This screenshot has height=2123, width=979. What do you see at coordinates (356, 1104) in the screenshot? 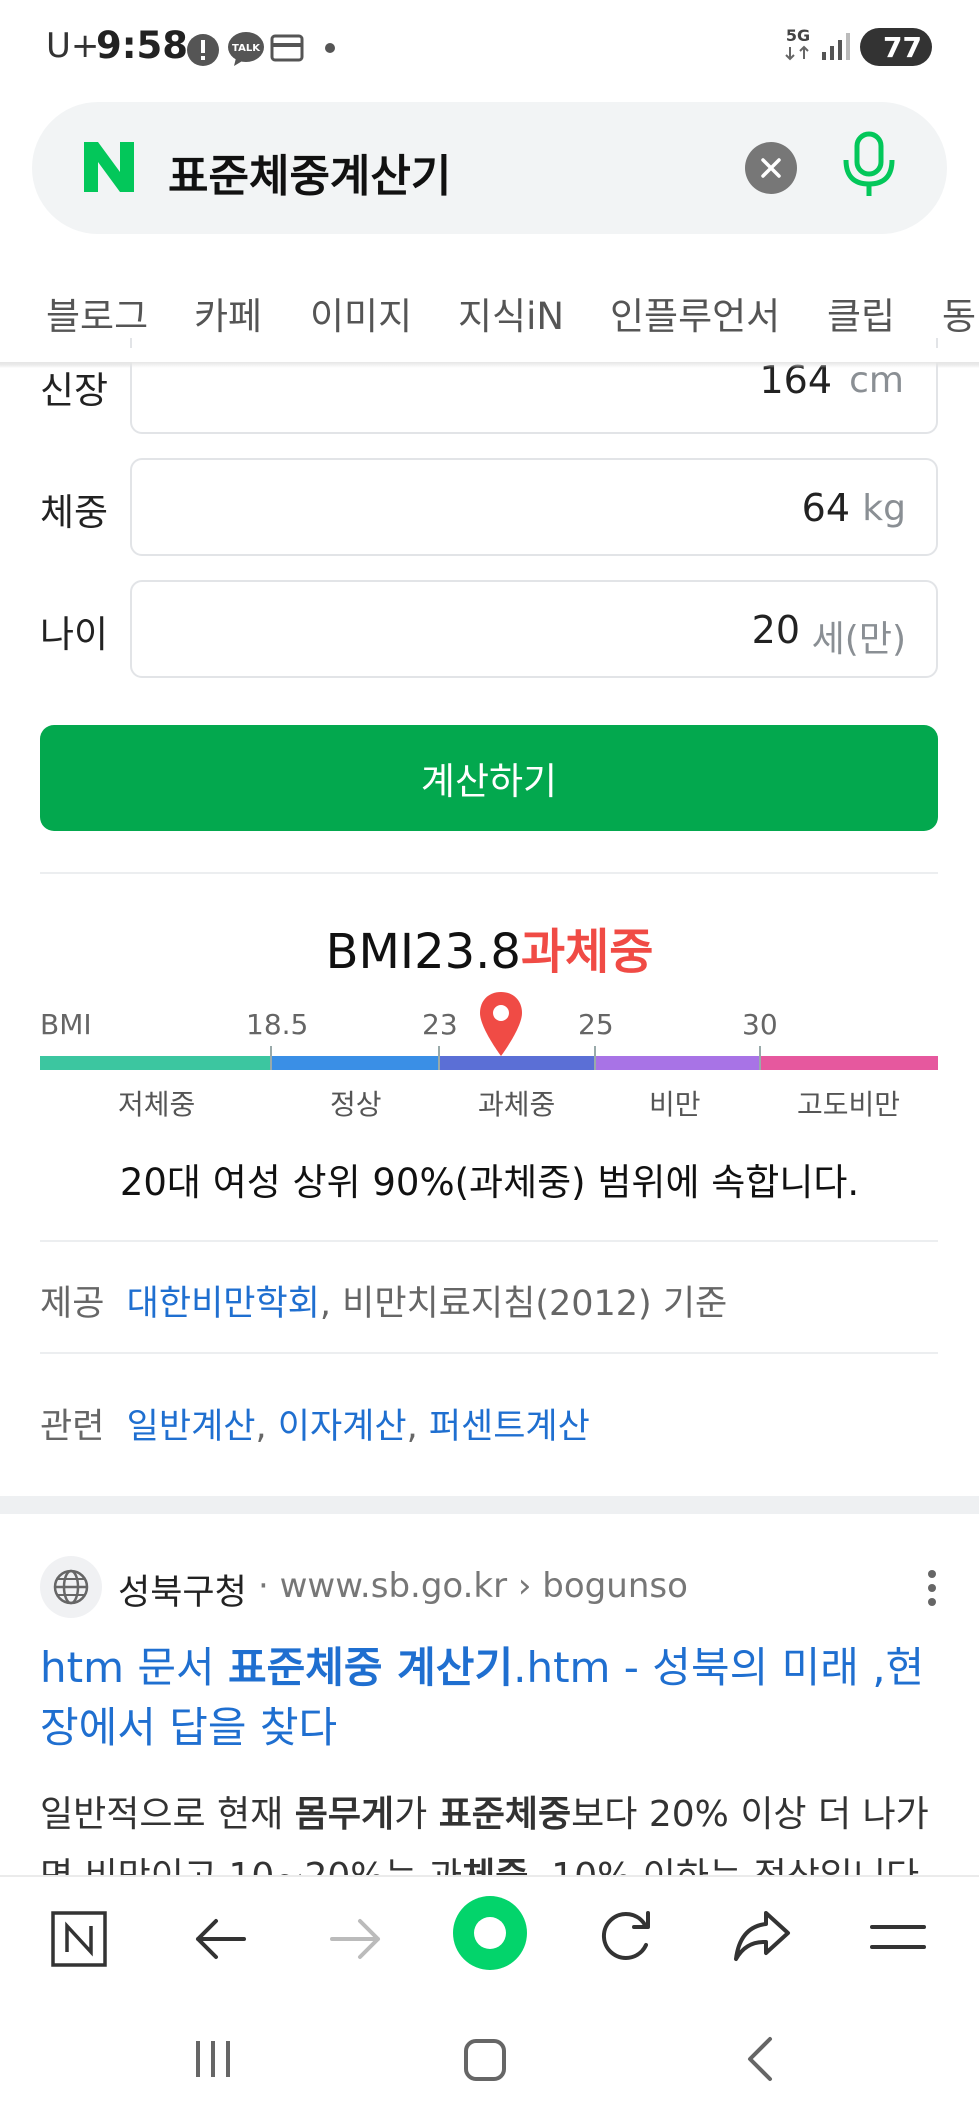
I see `bmi-category-normal: 정상` at bounding box center [356, 1104].